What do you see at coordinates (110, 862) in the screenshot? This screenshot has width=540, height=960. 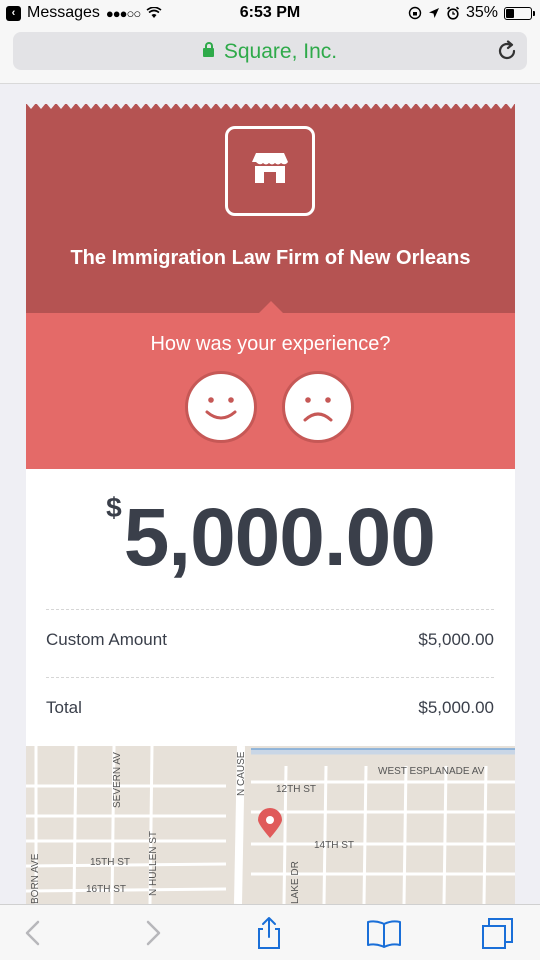 I see `map-label: 15TH ST` at bounding box center [110, 862].